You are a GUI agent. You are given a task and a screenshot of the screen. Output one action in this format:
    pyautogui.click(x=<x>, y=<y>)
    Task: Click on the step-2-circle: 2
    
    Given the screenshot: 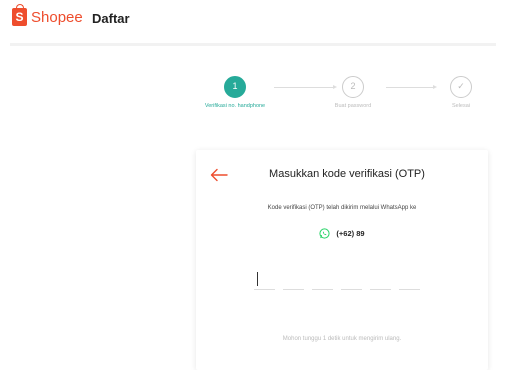 What is the action you would take?
    pyautogui.click(x=353, y=87)
    